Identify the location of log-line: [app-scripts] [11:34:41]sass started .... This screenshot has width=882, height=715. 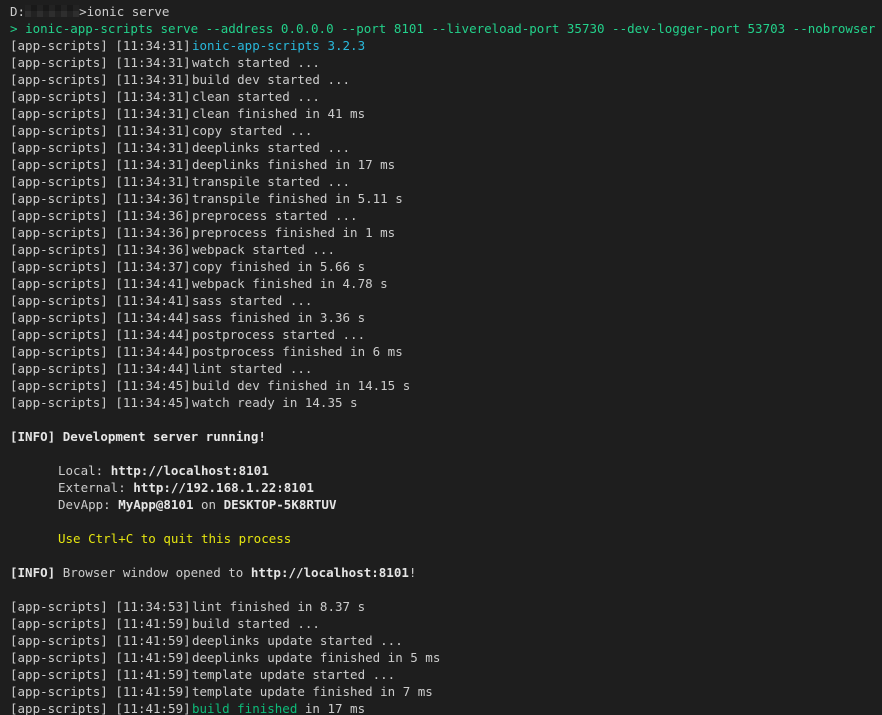
(446, 300).